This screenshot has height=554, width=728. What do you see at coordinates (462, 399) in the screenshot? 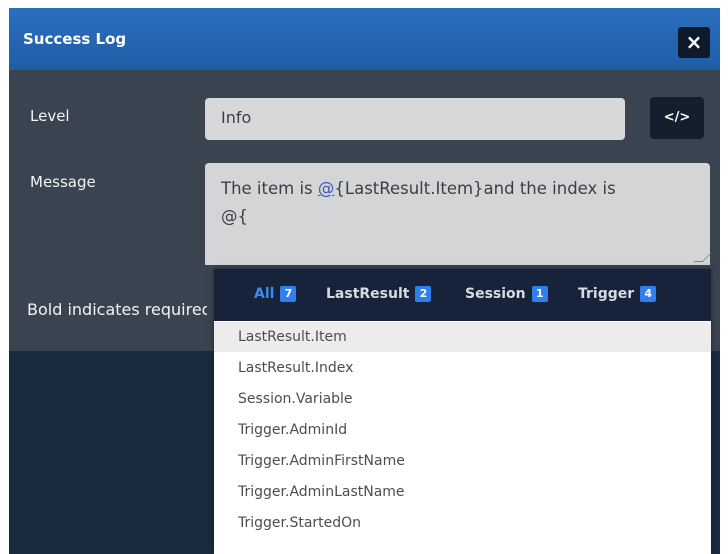
I see `suggestion-item: Session.Variable` at bounding box center [462, 399].